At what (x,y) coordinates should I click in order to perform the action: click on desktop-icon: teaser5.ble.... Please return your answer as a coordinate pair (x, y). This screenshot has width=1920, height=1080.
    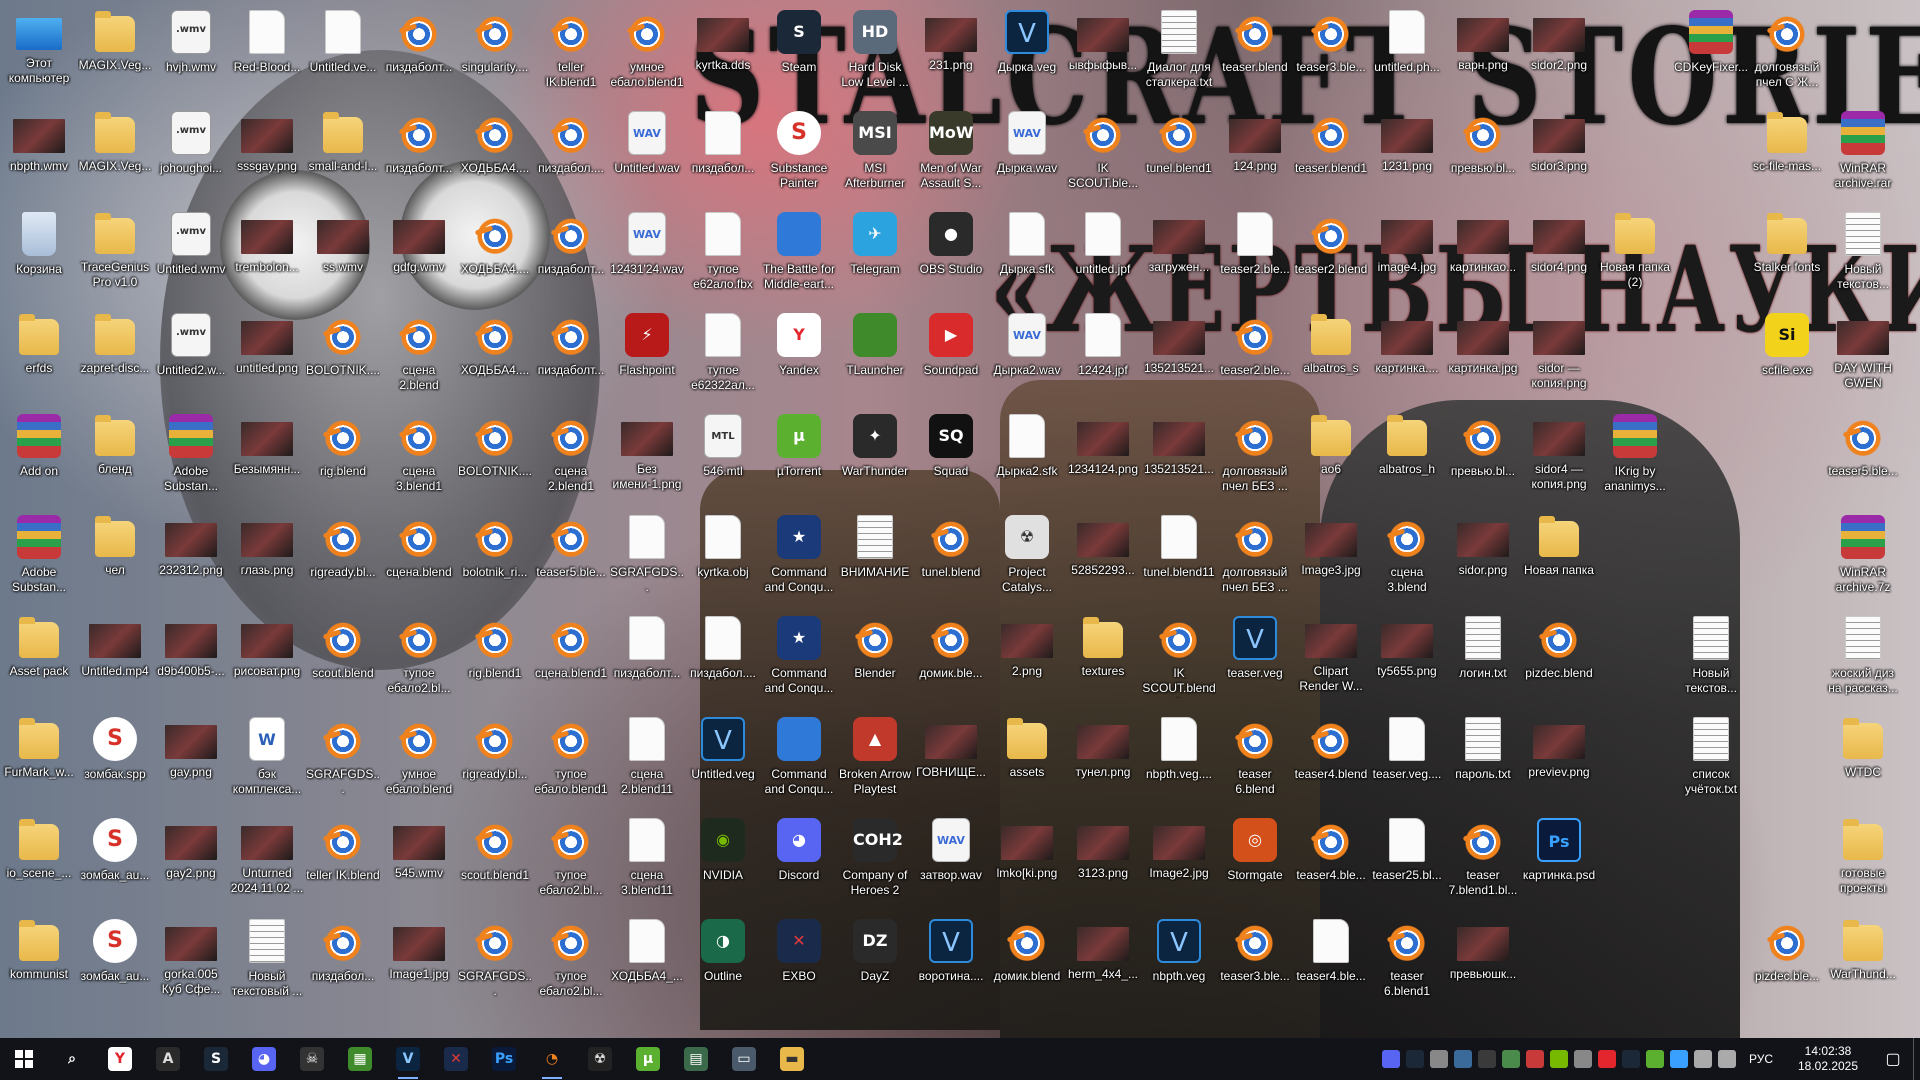
    Looking at the image, I should click on (571, 557).